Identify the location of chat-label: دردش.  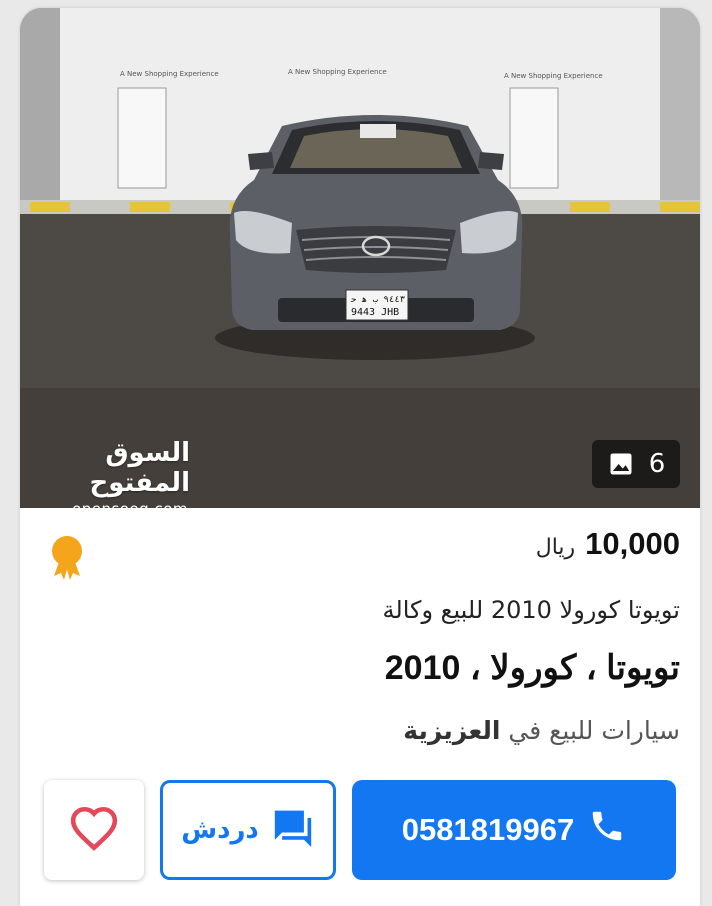
(220, 830).